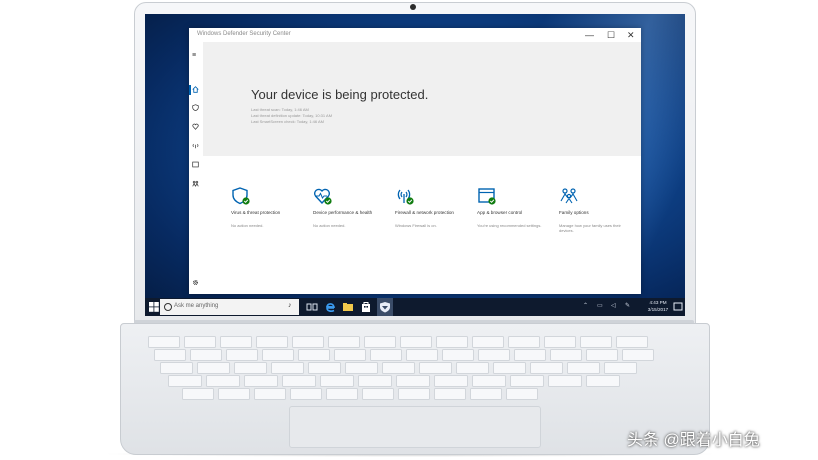 Image resolution: width=818 pixels, height=460 pixels. Describe the element at coordinates (613, 305) in the screenshot. I see `volume-icon: ◁` at that location.